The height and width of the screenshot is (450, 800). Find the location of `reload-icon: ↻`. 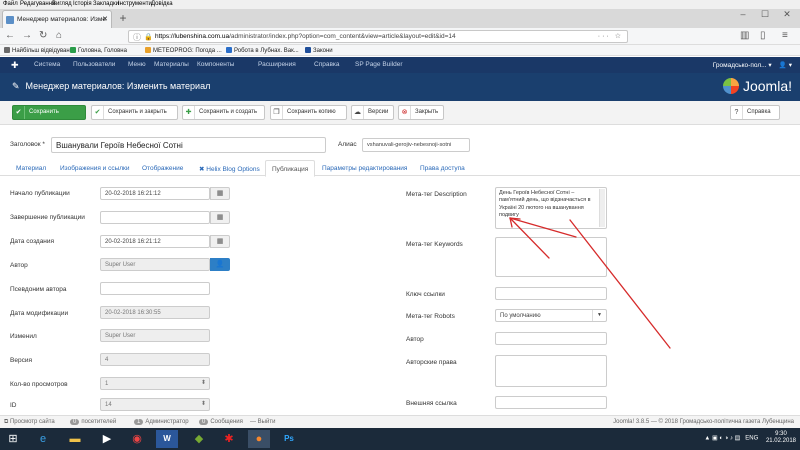

reload-icon: ↻ is located at coordinates (43, 35).